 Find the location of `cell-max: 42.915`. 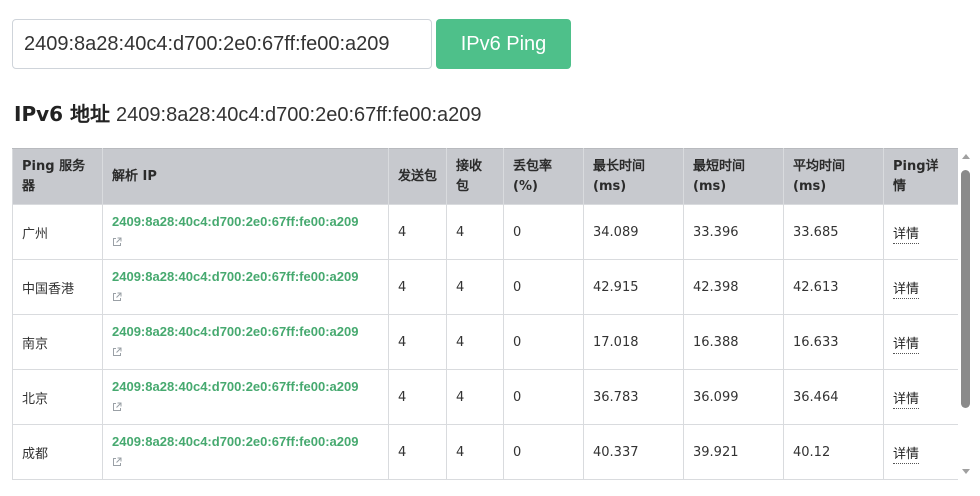

cell-max: 42.915 is located at coordinates (633, 287).